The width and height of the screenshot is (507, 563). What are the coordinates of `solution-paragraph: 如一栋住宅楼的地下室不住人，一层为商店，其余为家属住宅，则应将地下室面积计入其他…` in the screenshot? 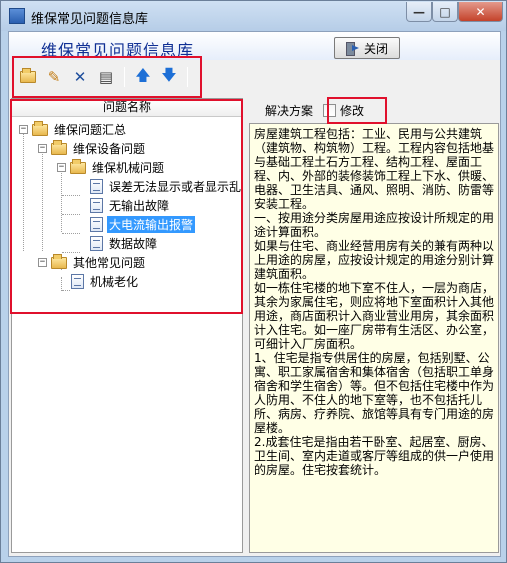 It's located at (374, 316).